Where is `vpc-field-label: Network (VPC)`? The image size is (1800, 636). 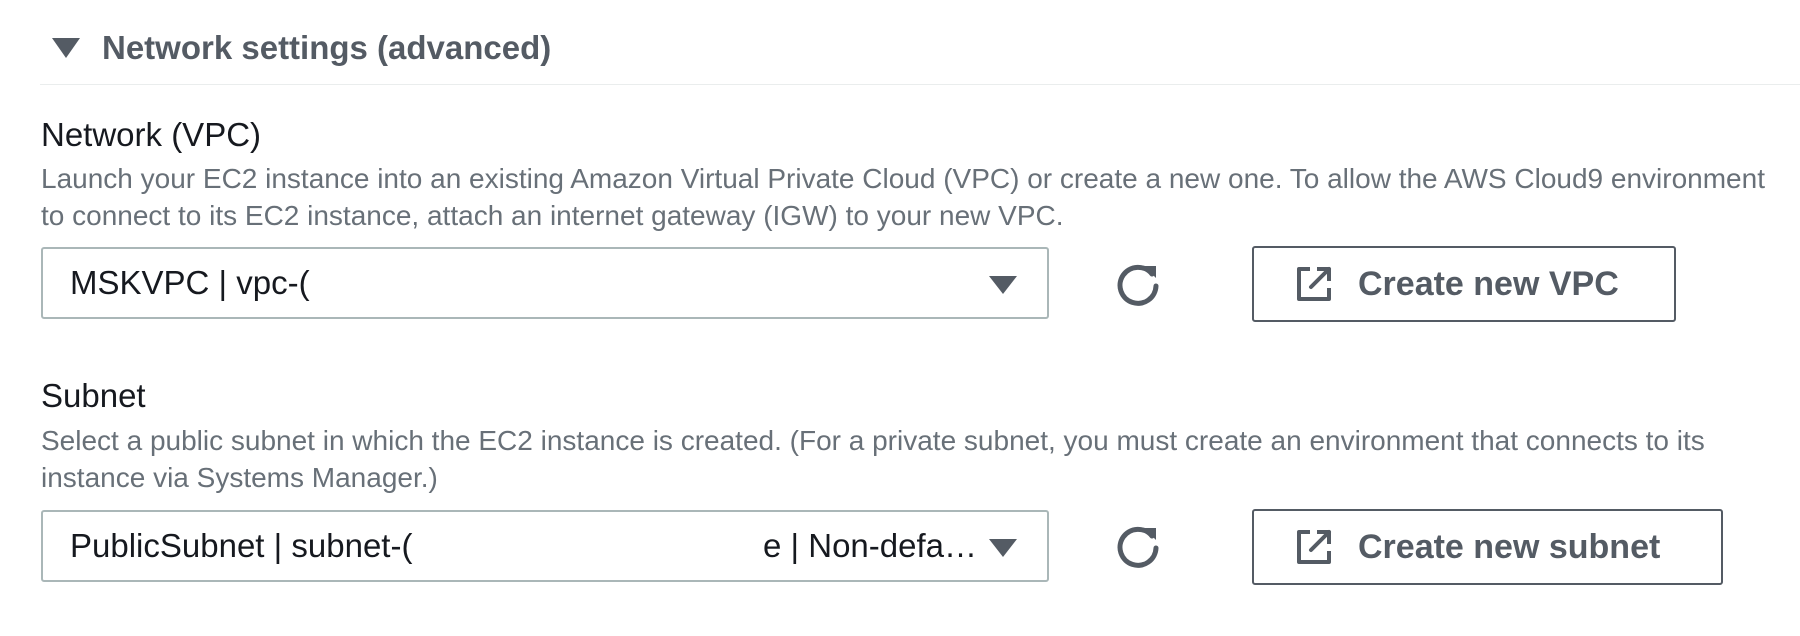 vpc-field-label: Network (VPC) is located at coordinates (151, 134).